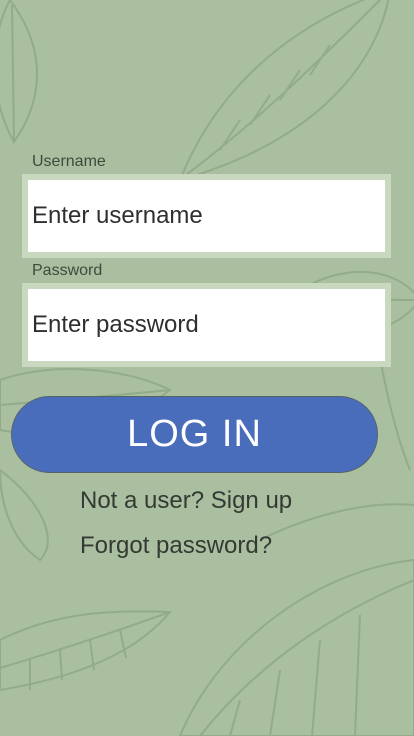  What do you see at coordinates (67, 270) in the screenshot?
I see `password-label: Password` at bounding box center [67, 270].